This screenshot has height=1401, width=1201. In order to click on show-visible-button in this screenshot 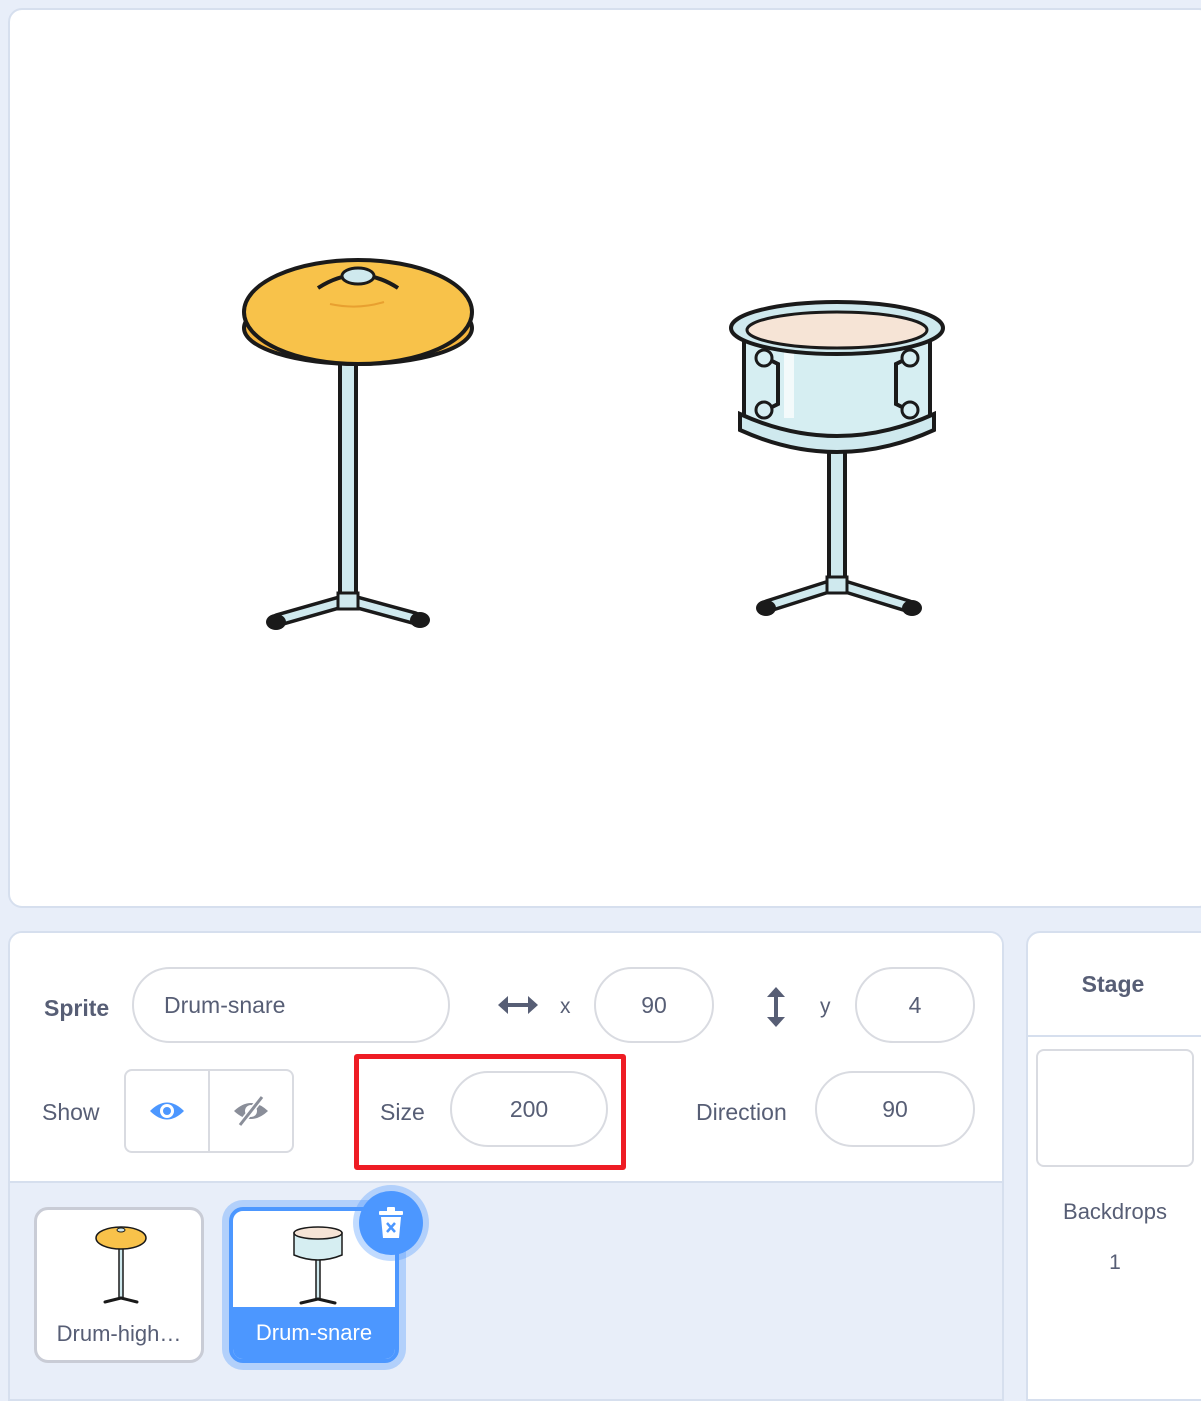, I will do `click(167, 1111)`.